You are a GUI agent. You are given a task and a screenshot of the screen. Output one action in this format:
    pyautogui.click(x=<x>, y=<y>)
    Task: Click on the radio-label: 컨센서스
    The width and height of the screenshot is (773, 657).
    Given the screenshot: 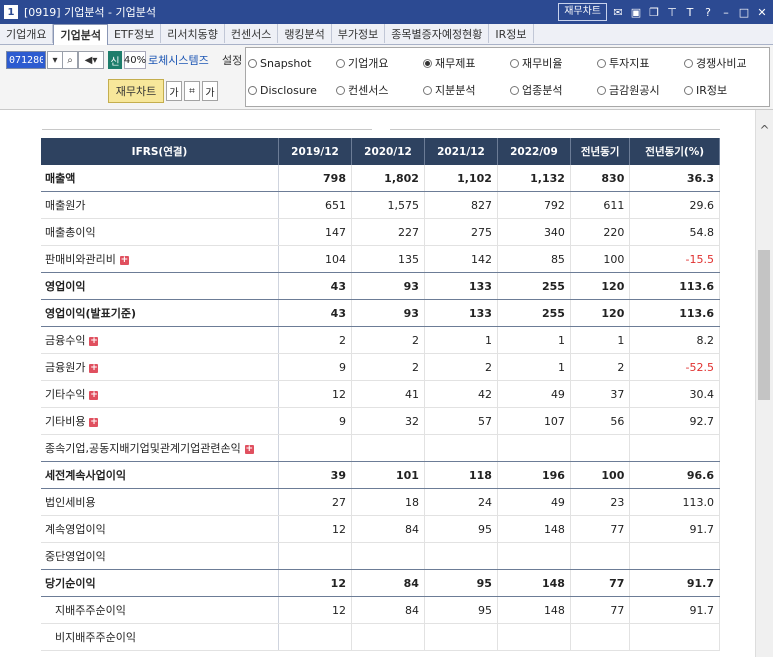 What is the action you would take?
    pyautogui.click(x=368, y=90)
    